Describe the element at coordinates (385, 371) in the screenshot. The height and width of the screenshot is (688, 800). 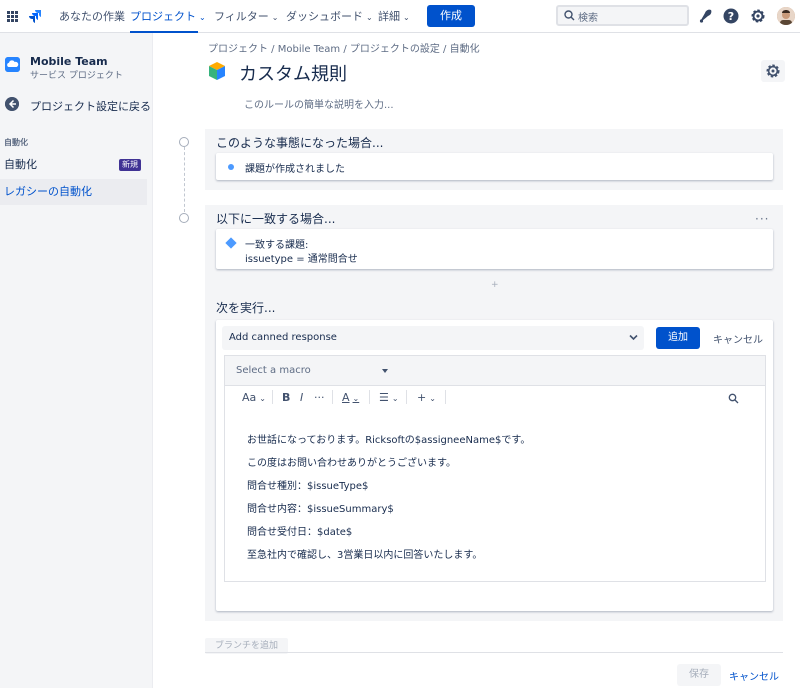
I see `caret-down-icon` at that location.